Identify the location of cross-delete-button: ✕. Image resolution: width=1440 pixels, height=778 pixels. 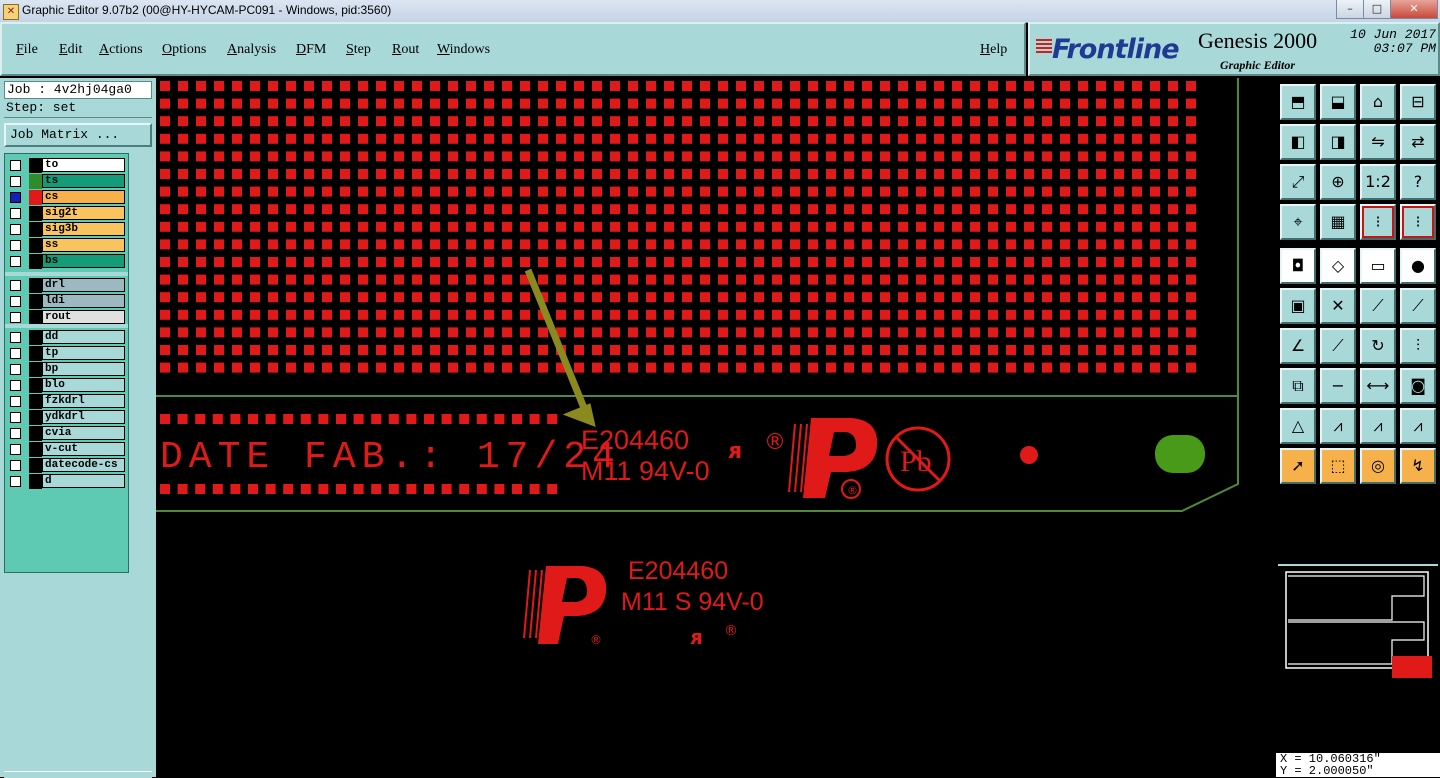
(1338, 306).